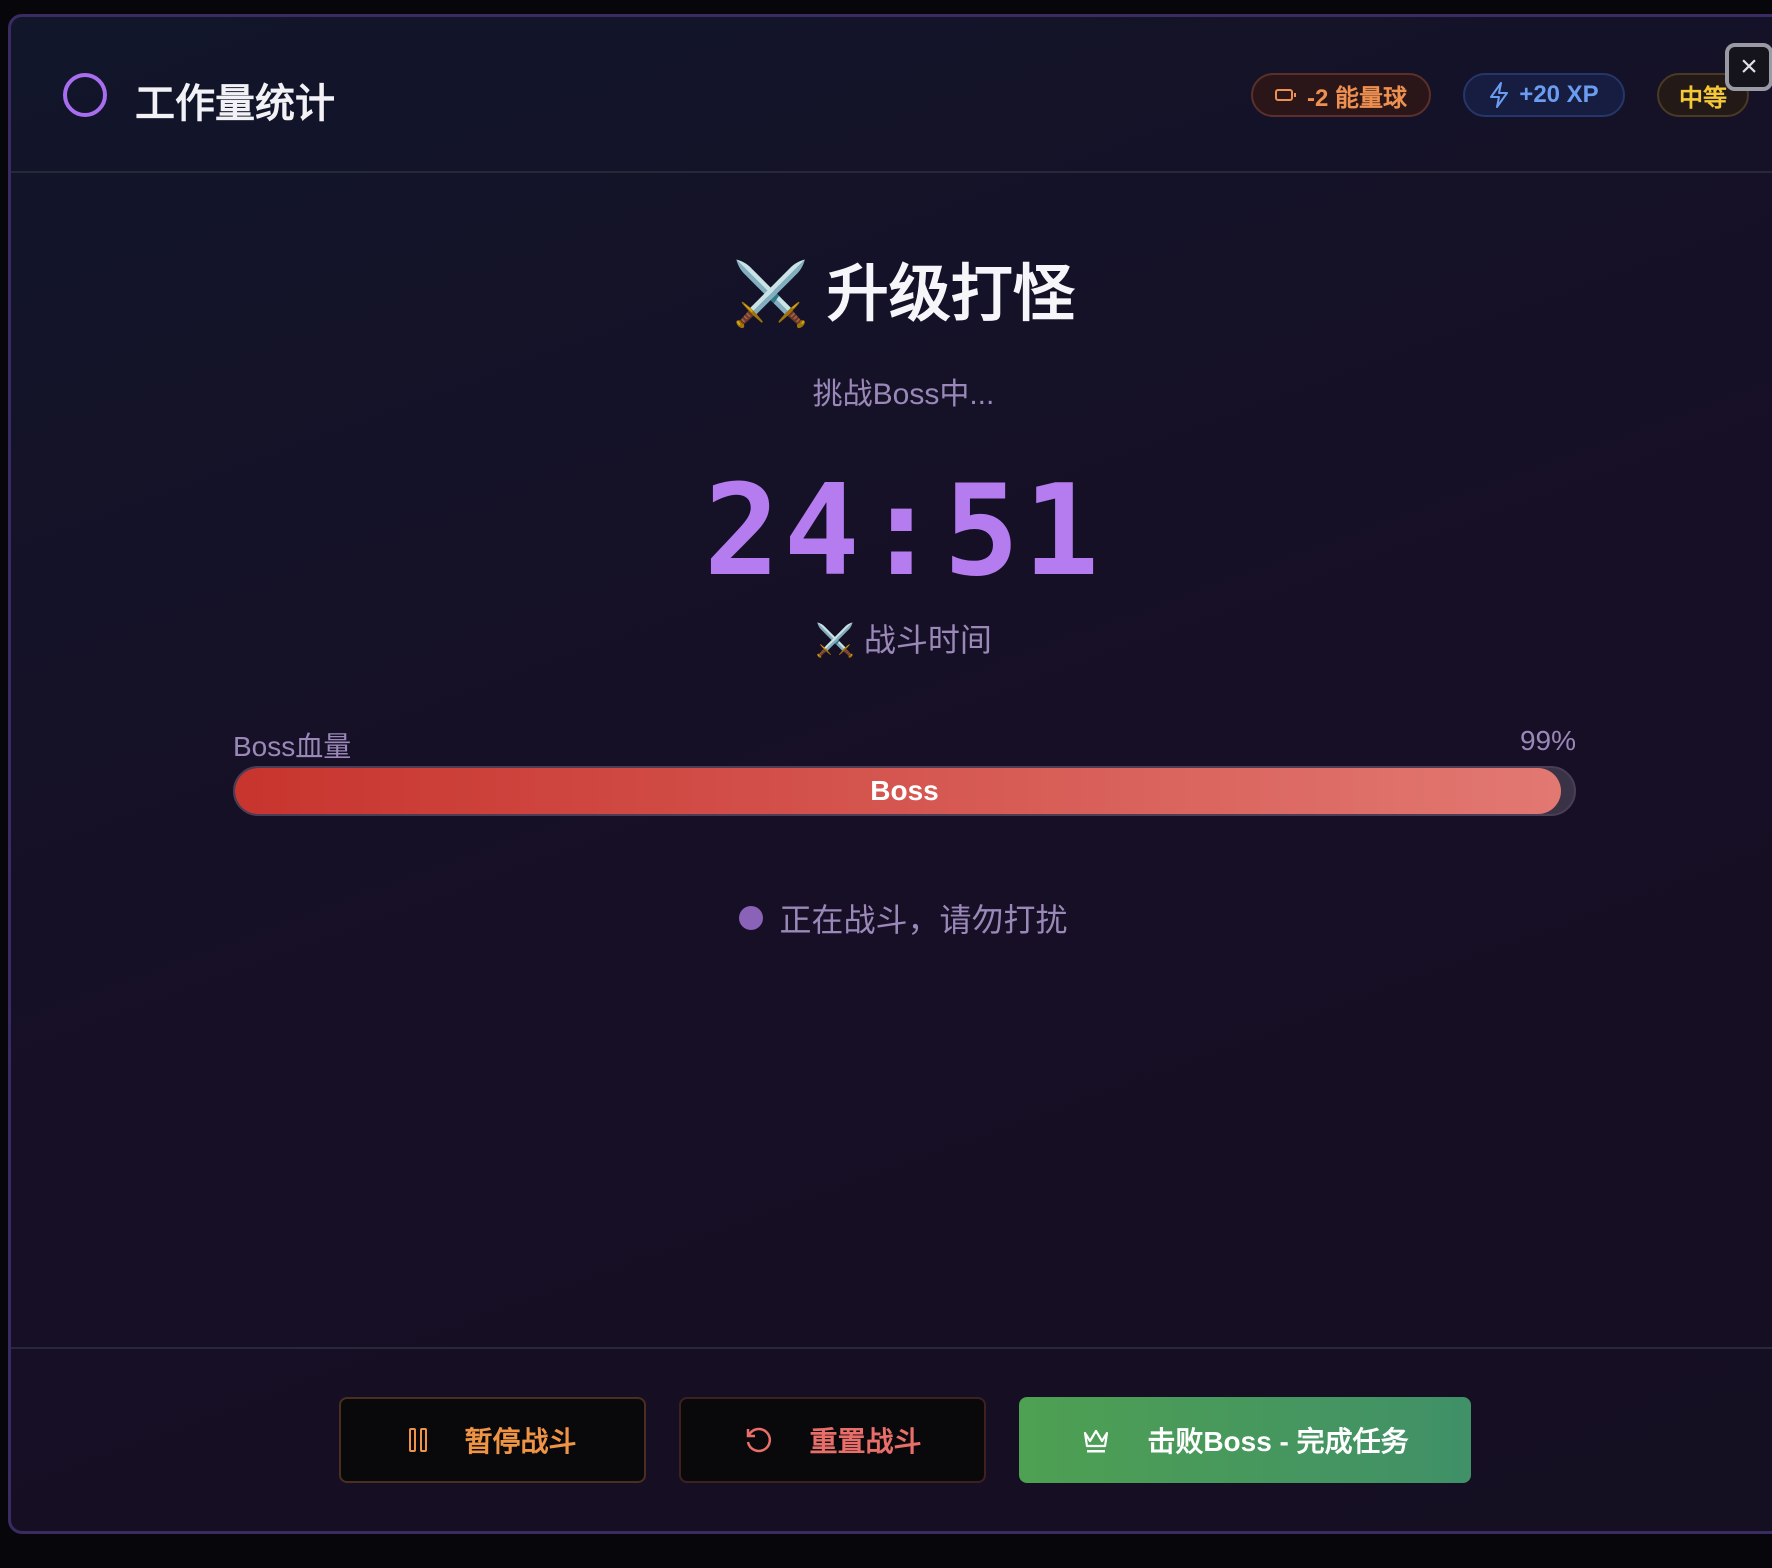 This screenshot has width=1772, height=1568. I want to click on status-message: 正在战斗，请勿打扰, so click(891, 918).